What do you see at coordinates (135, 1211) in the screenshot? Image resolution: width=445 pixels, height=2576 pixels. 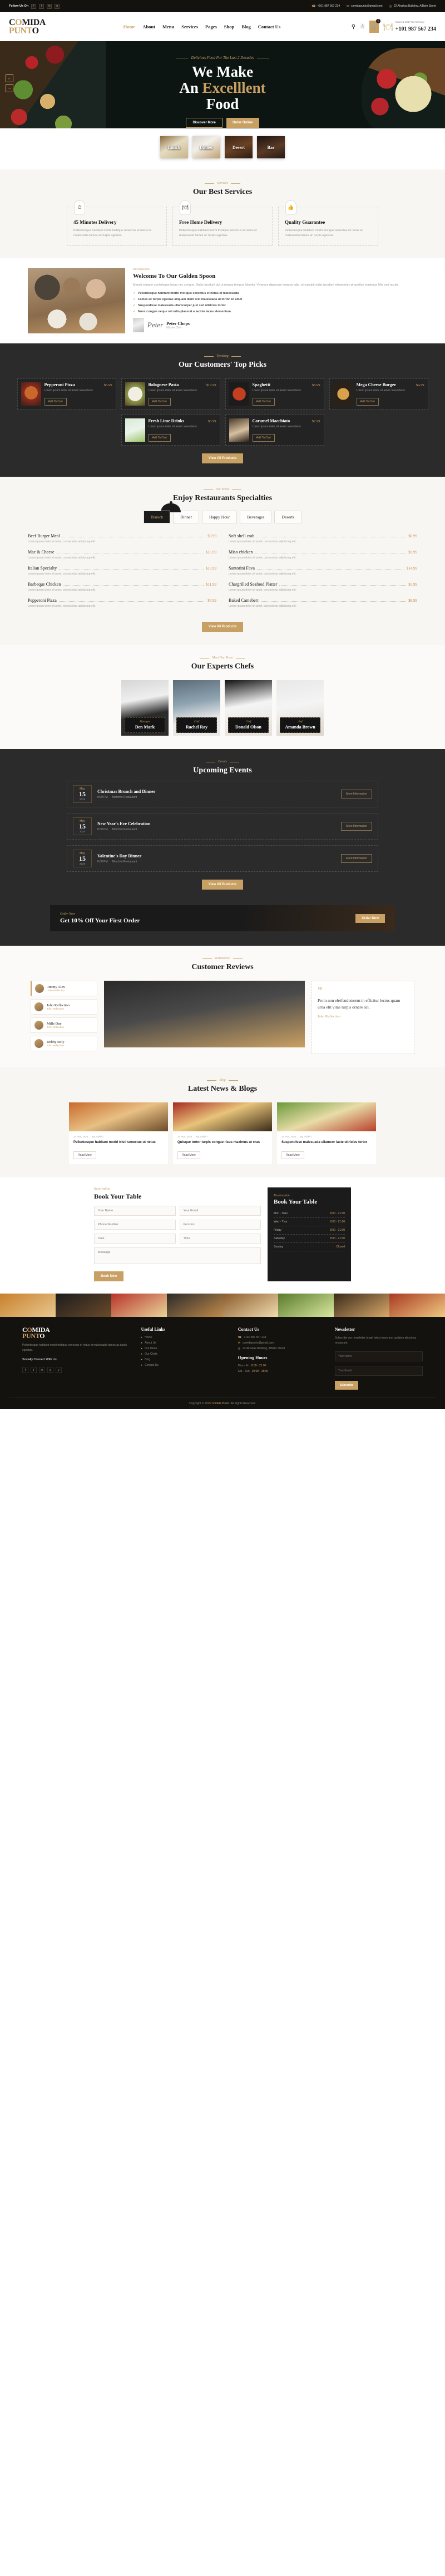 I see `booking-name-input` at bounding box center [135, 1211].